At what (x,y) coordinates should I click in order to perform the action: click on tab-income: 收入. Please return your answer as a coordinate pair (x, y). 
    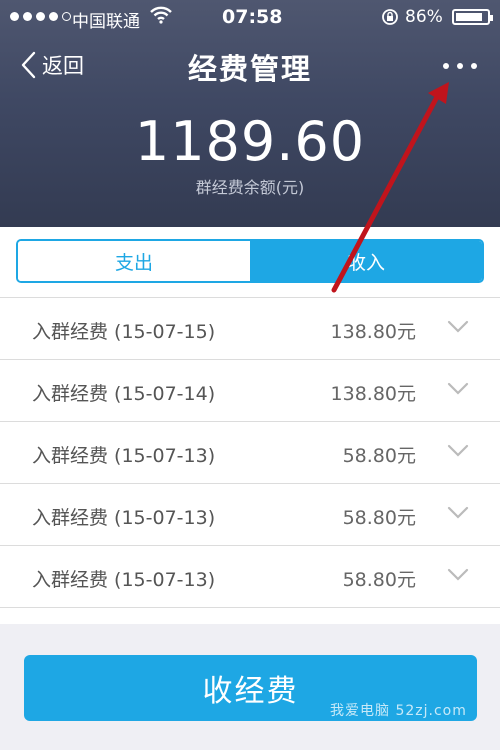
    Looking at the image, I should click on (366, 261).